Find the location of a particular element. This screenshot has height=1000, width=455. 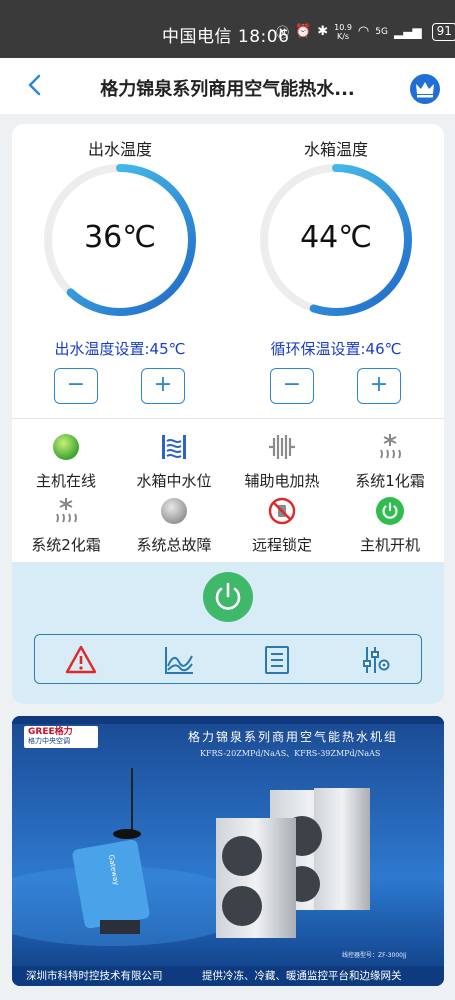

battery-indicator: 91 is located at coordinates (443, 31).